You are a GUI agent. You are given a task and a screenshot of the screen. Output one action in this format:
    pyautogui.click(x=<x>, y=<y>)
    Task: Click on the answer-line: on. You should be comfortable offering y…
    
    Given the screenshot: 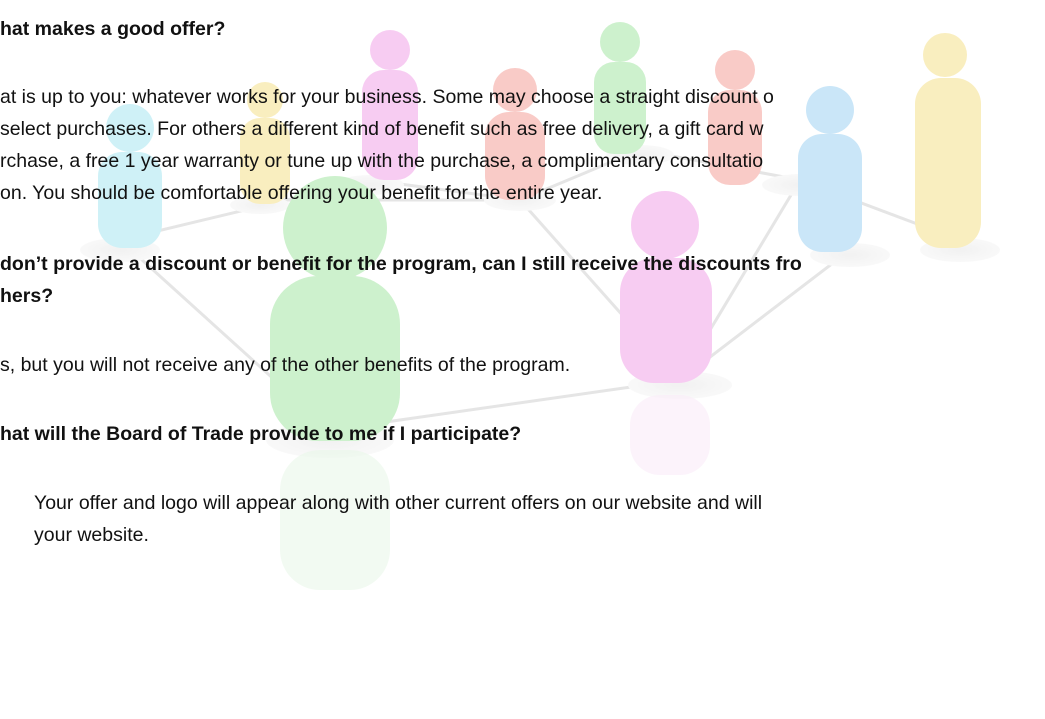 What is the action you would take?
    pyautogui.click(x=301, y=193)
    